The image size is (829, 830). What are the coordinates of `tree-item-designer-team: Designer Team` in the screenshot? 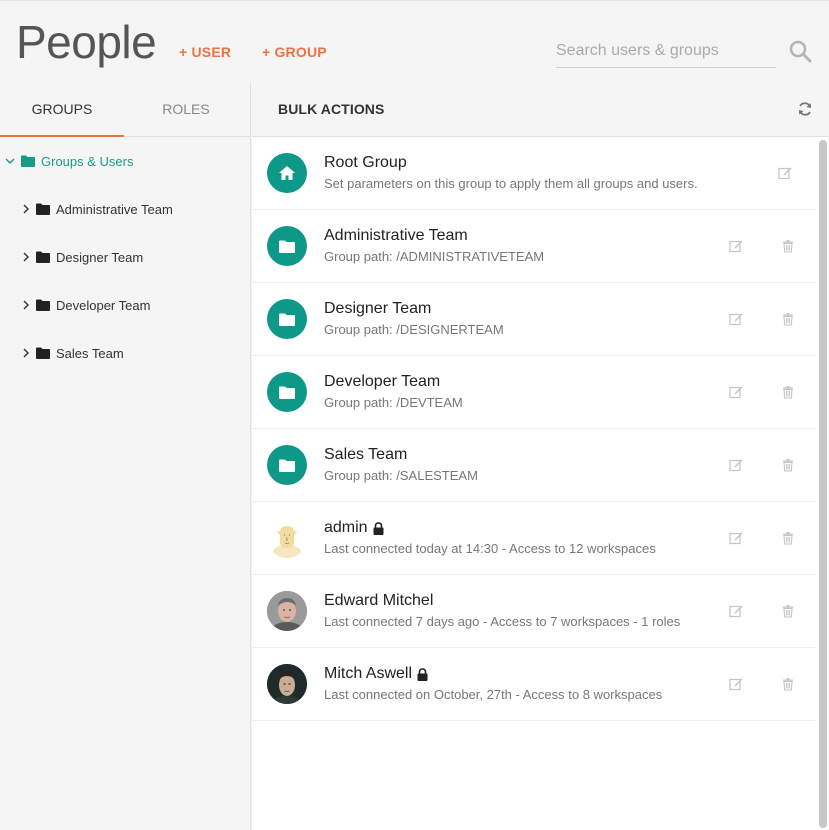 It's located at (82, 257).